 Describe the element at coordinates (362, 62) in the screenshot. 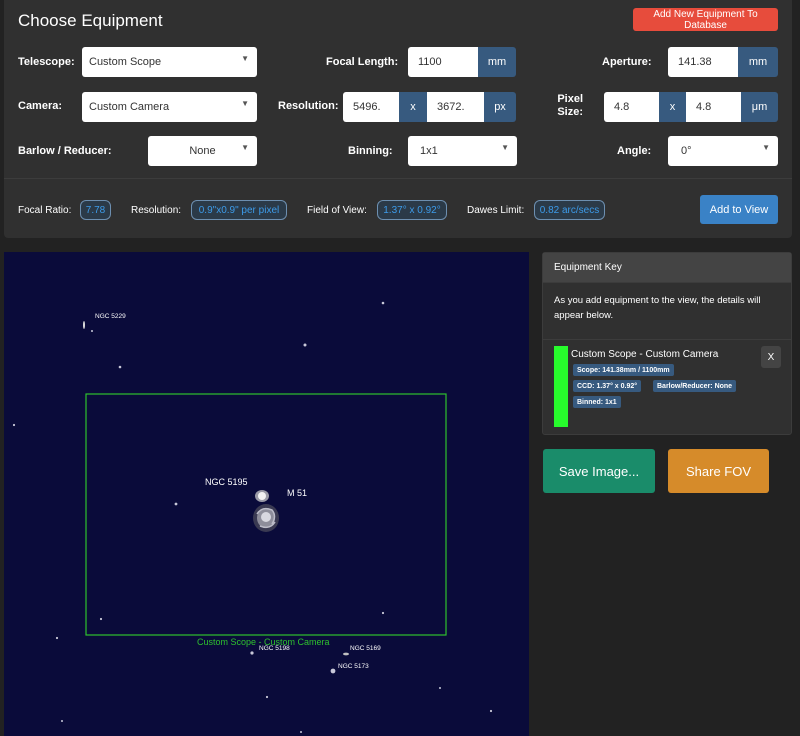

I see `focal-length-label: Focal Length:` at that location.